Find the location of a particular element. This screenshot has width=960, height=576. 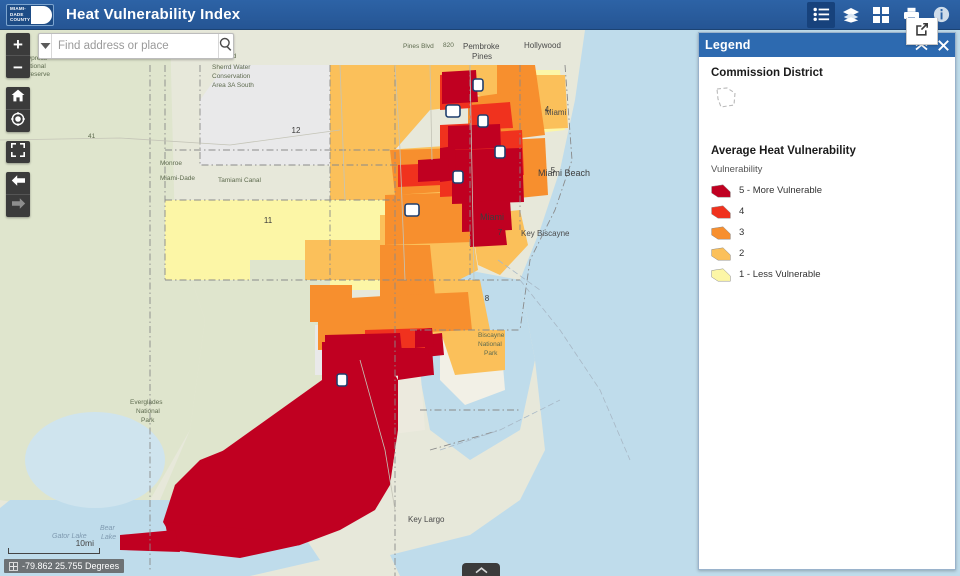

district-number: 12 is located at coordinates (296, 130).